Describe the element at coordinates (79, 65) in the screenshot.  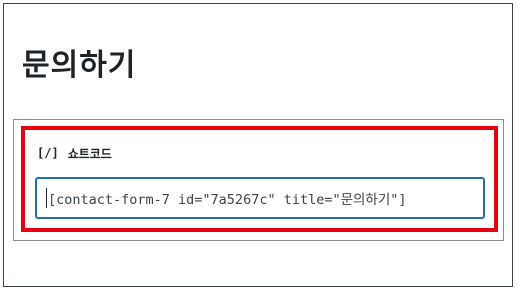
I see `page-title: 문의하기` at that location.